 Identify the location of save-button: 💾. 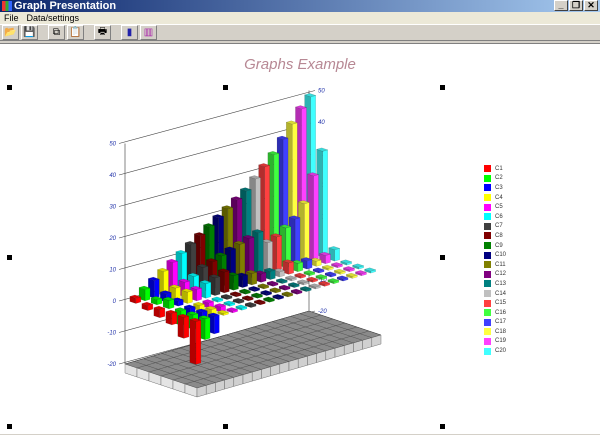
(29, 32).